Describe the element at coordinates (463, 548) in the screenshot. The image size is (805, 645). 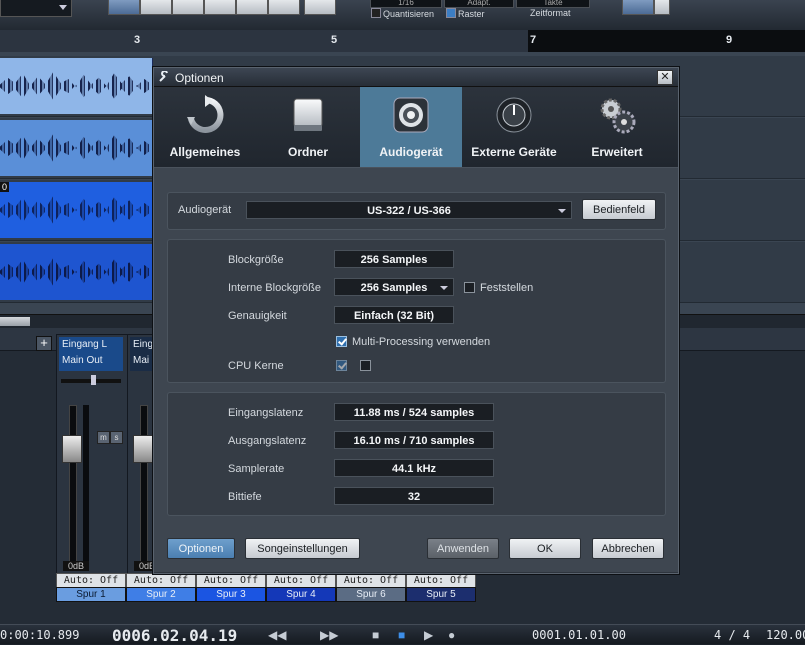
I see `apply-button: Anwenden` at that location.